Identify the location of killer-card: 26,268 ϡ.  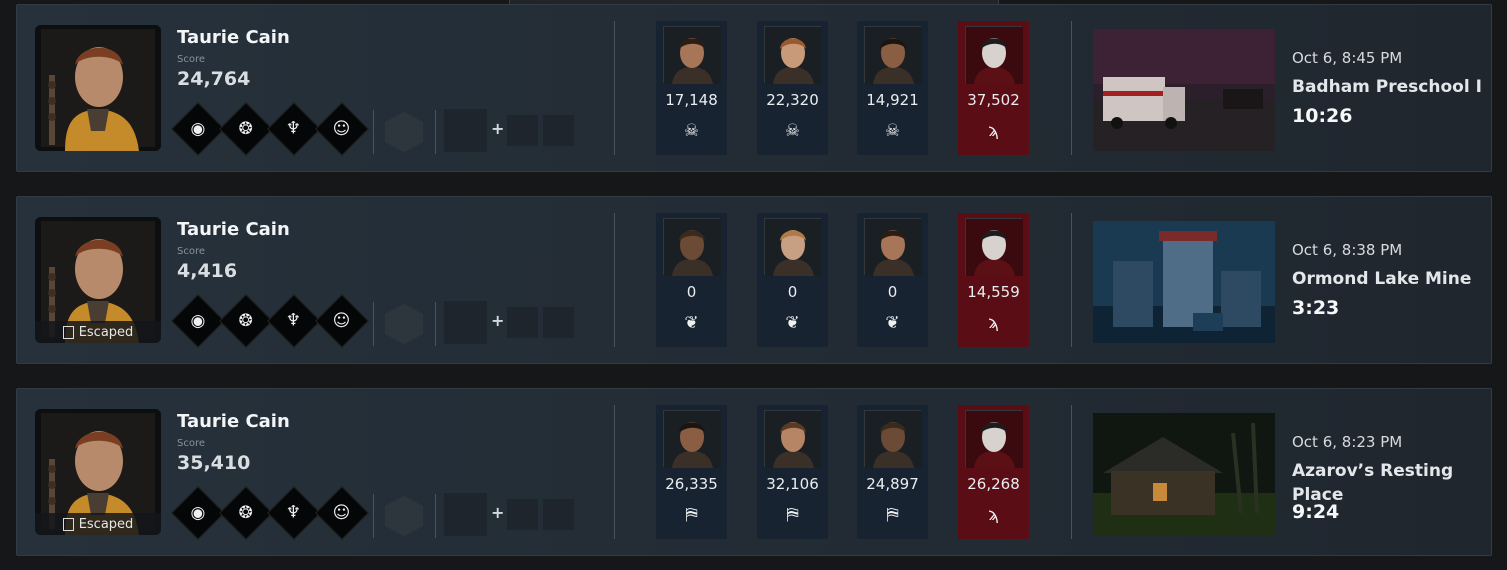
(993, 472).